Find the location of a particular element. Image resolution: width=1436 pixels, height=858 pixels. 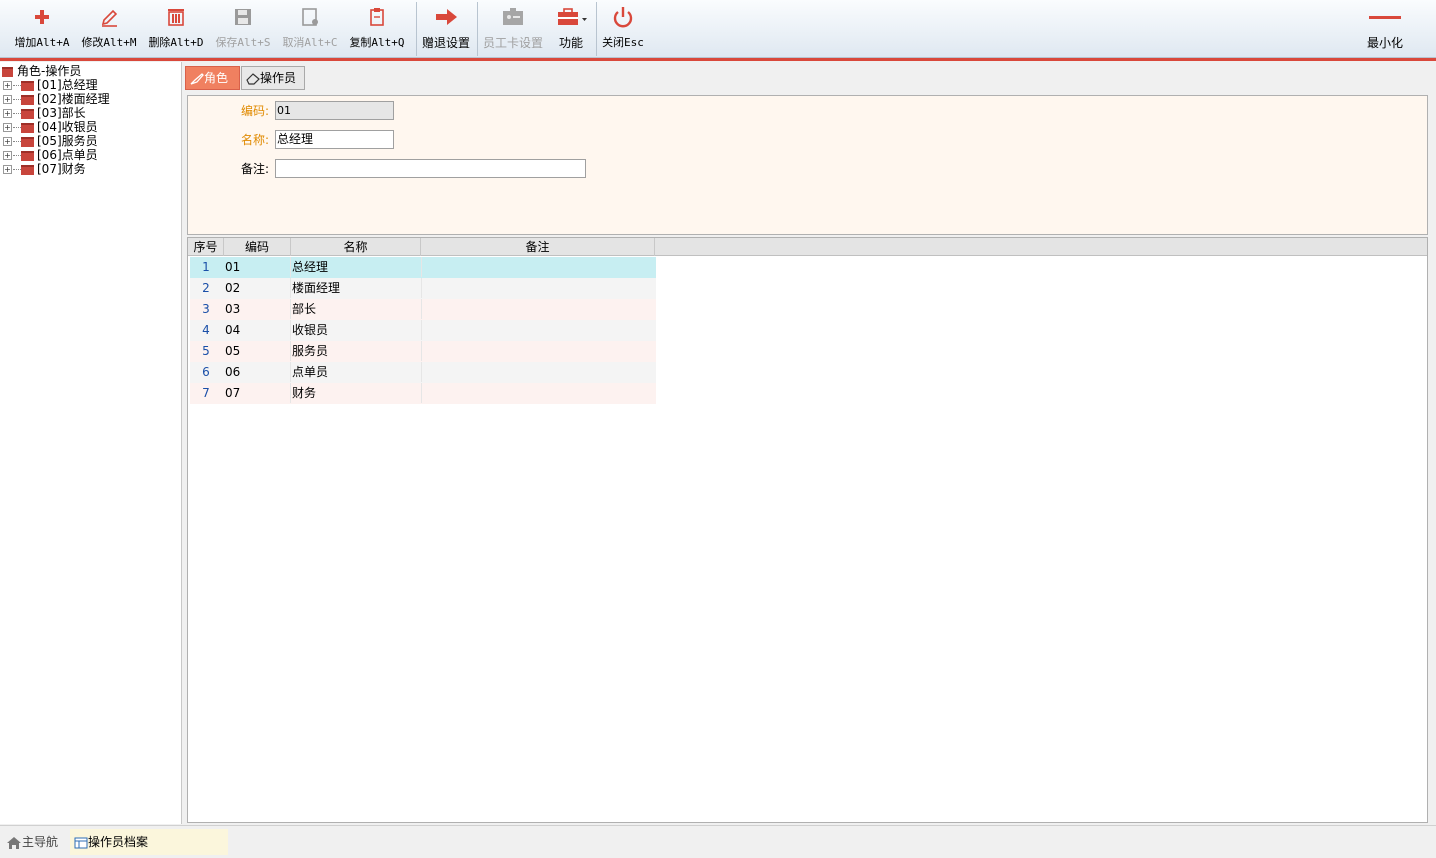

edit-button: 修改Alt+M is located at coordinates (109, 29).